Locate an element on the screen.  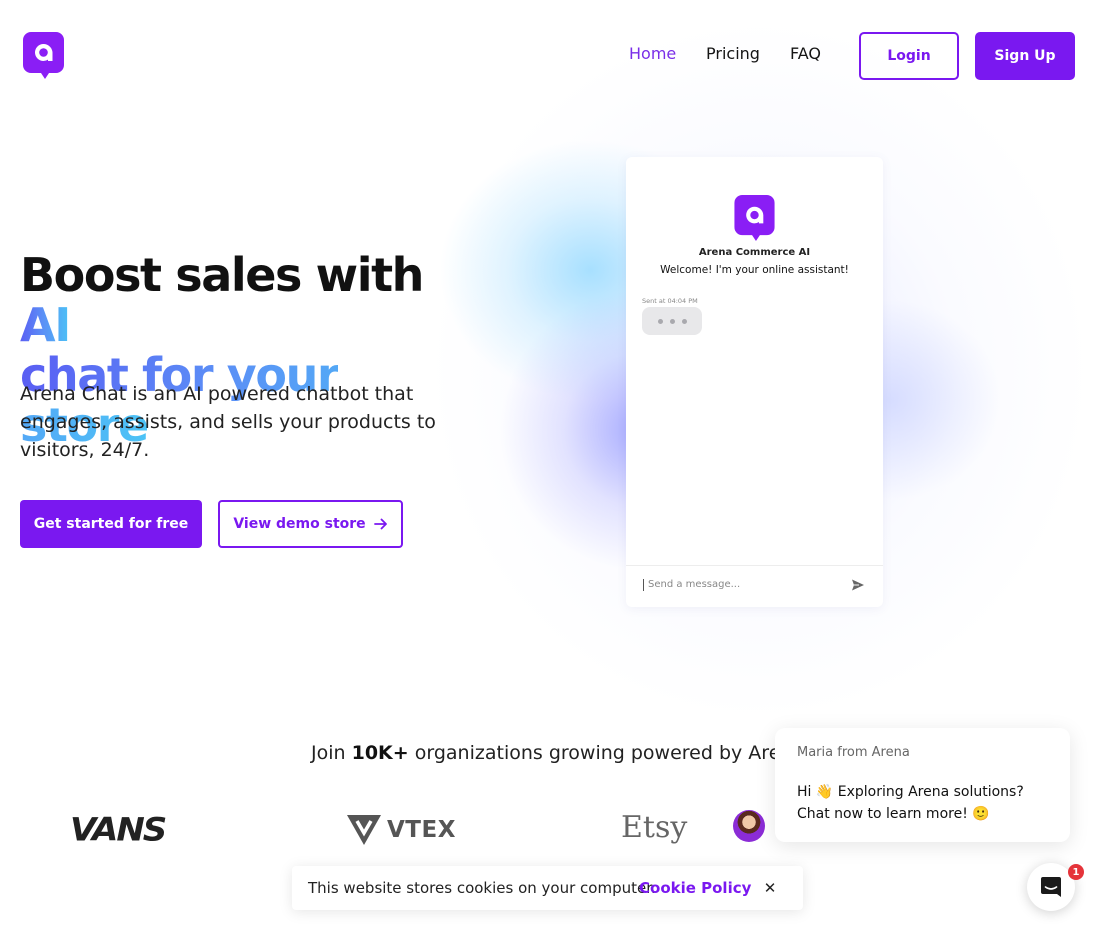
vtex-logo: VTEX is located at coordinates (400, 830).